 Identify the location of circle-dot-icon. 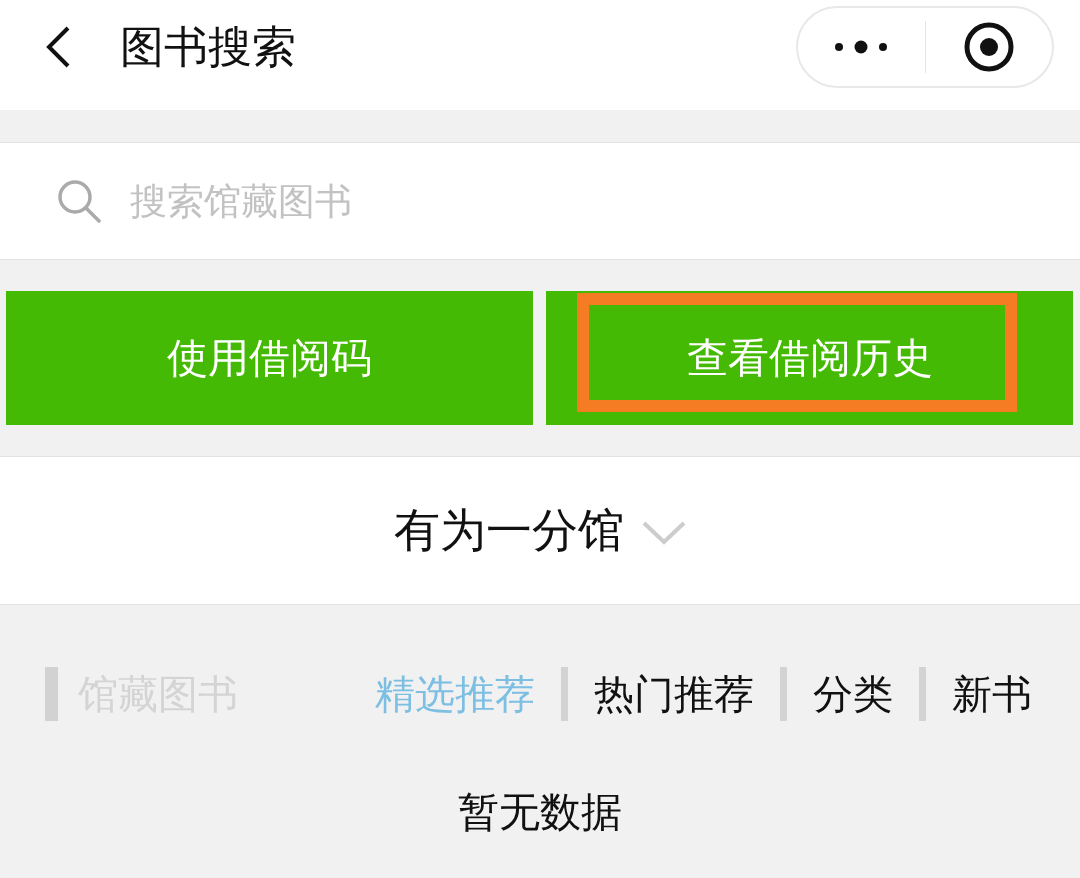
(988, 47).